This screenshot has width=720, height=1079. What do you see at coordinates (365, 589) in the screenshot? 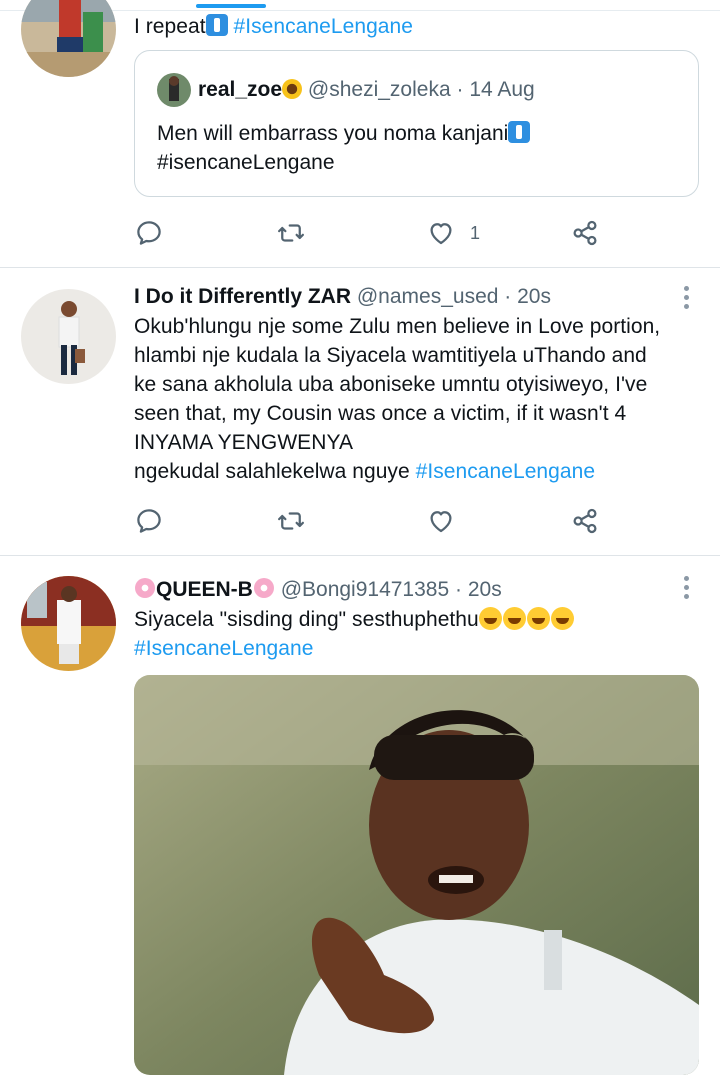
I see `username: @Bongi91471385` at bounding box center [365, 589].